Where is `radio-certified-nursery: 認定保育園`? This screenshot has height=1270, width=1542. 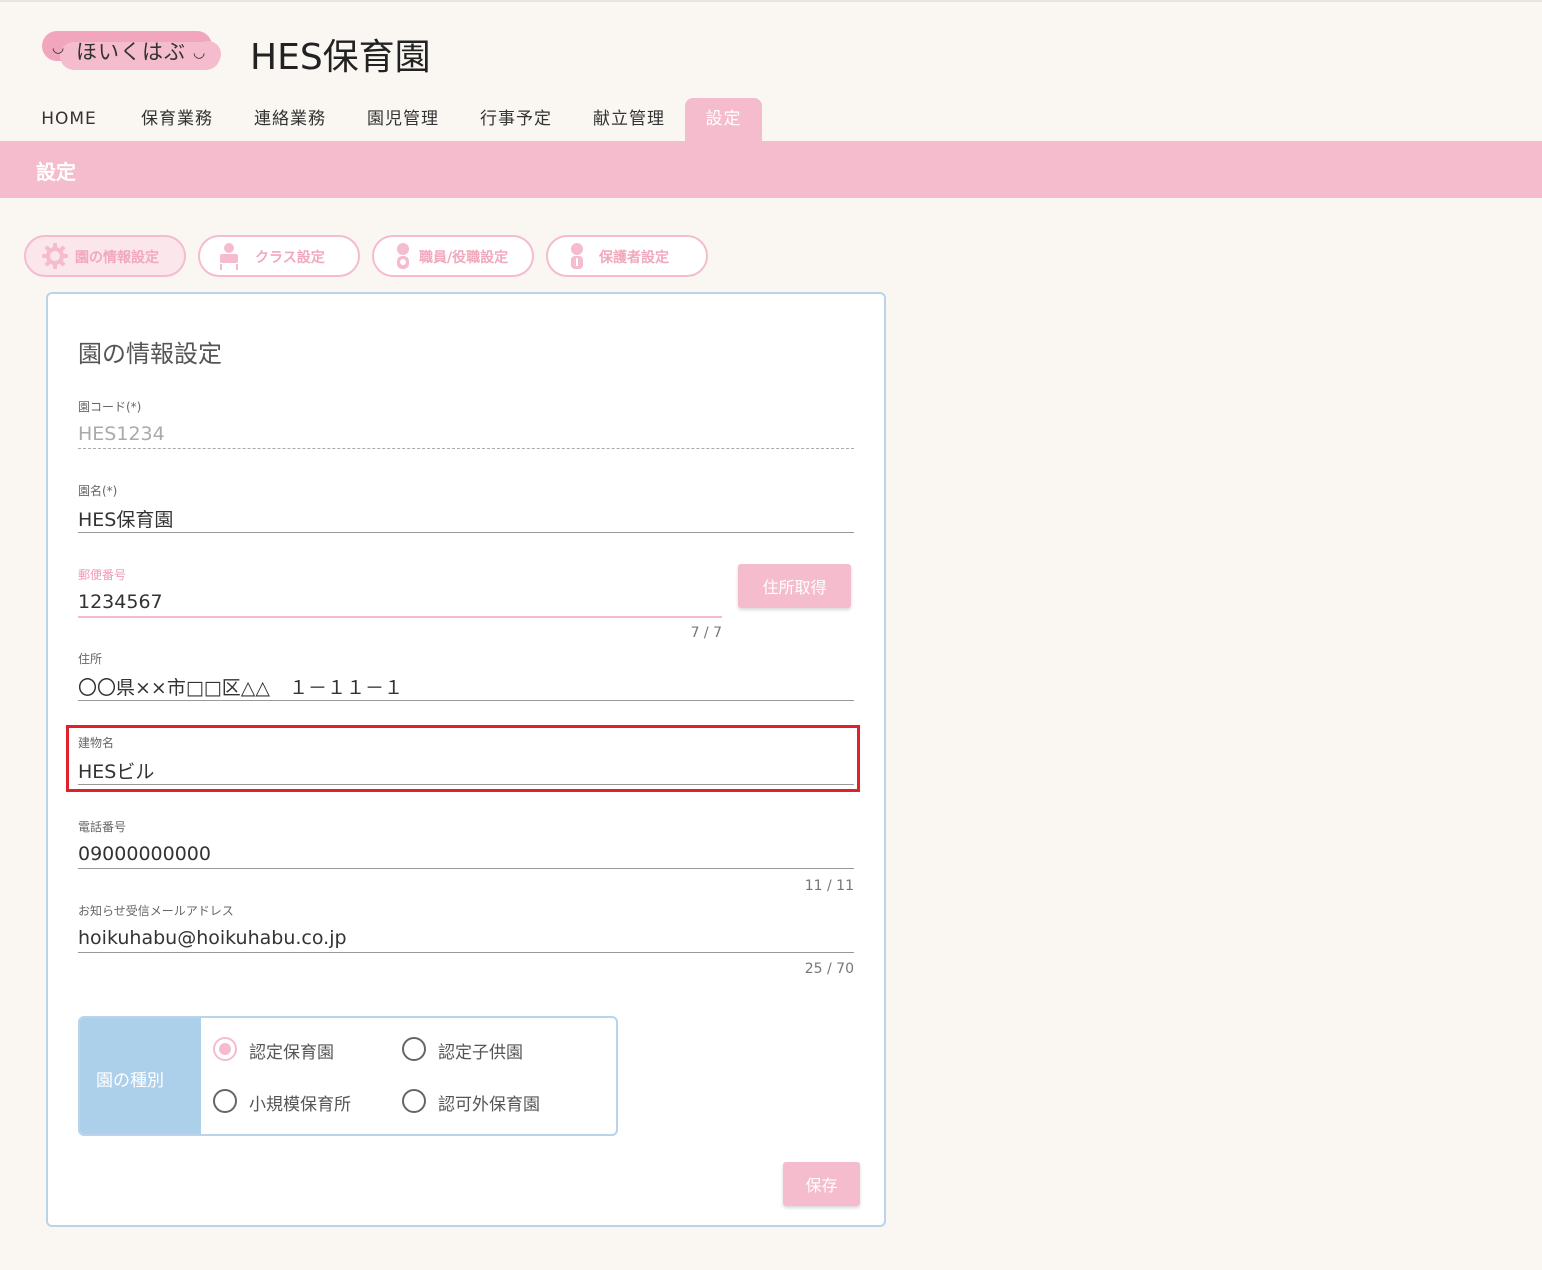 radio-certified-nursery: 認定保育園 is located at coordinates (288, 1050).